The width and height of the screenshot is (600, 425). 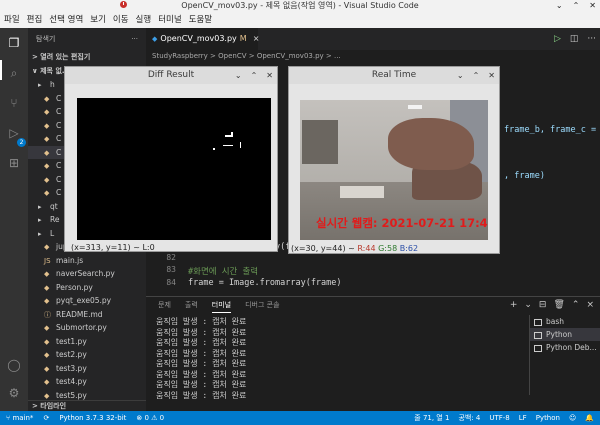 What do you see at coordinates (228, 145) in the screenshot?
I see `diff-speck` at bounding box center [228, 145].